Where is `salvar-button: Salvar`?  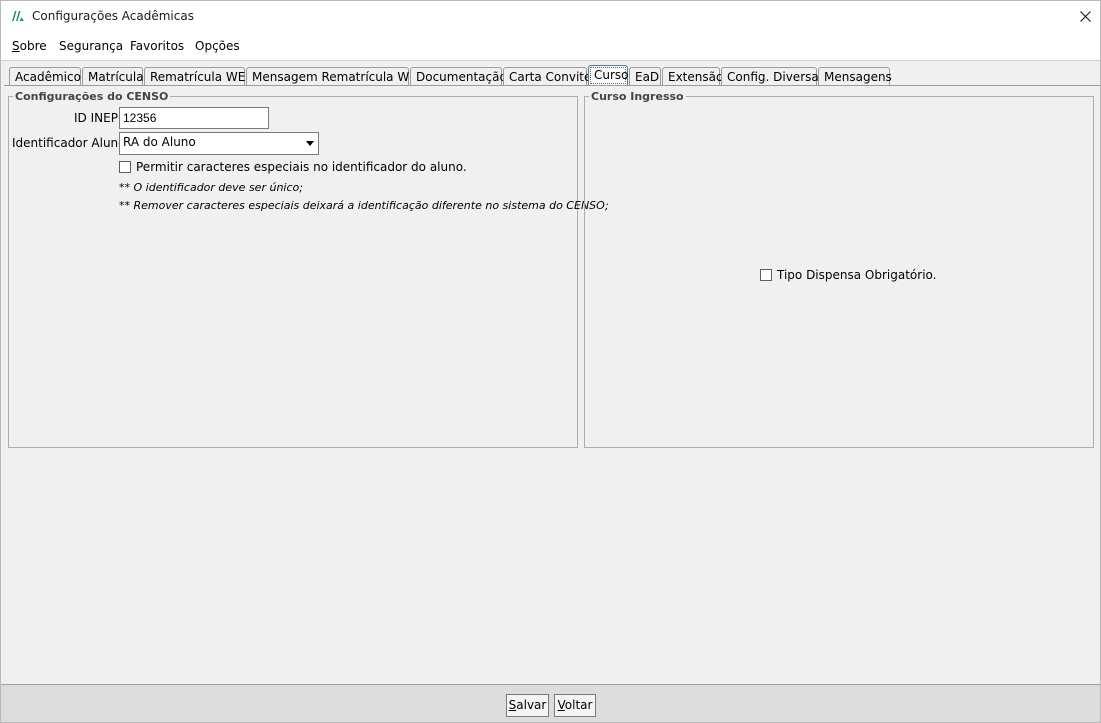
salvar-button: Salvar is located at coordinates (527, 705).